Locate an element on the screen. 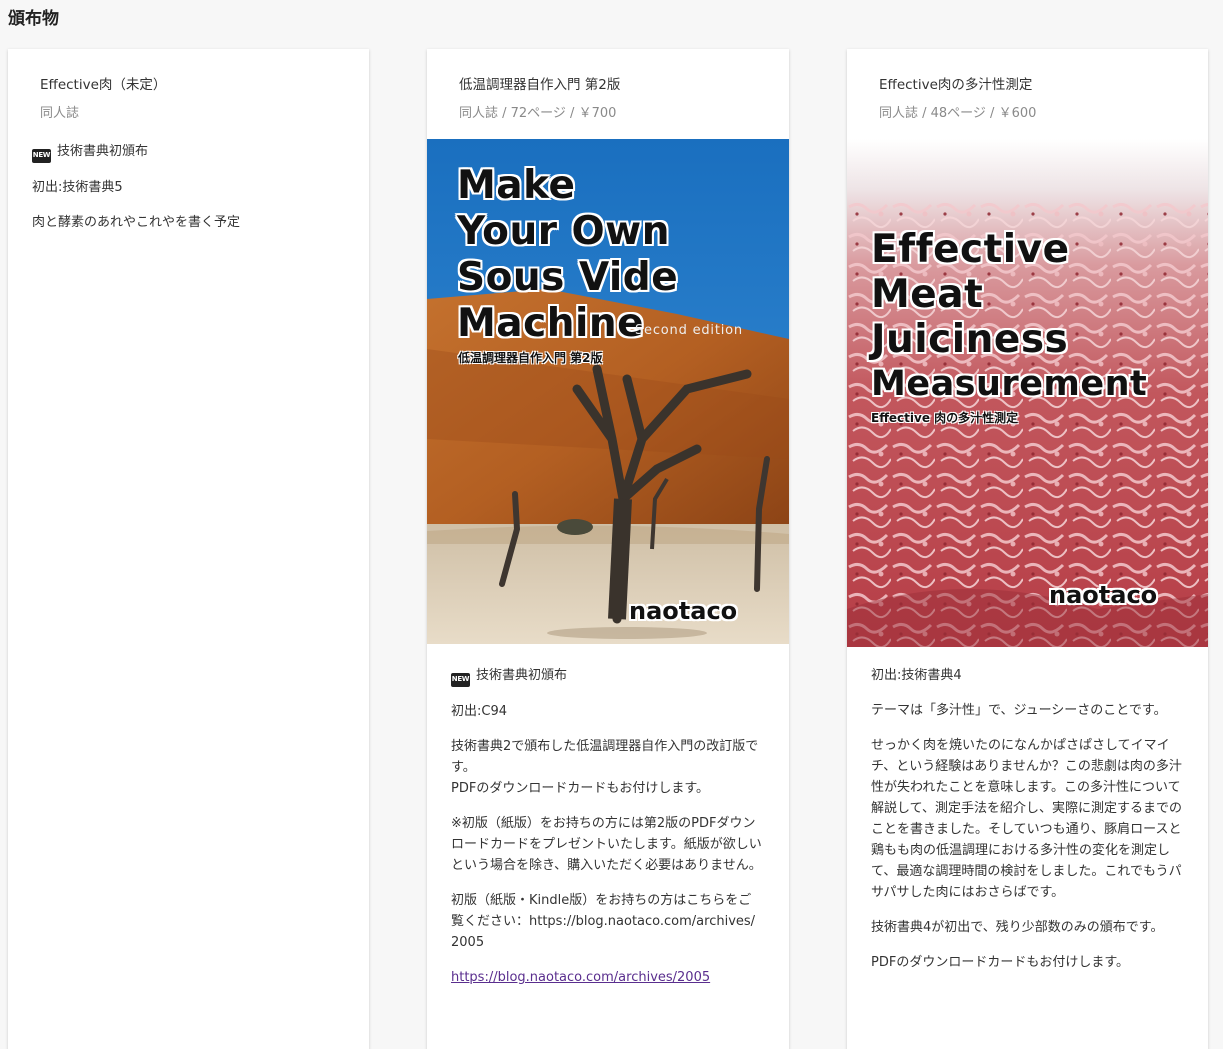  description-paragraph: 技術書典4が初出で、残り少部数のみの頒布です。 is located at coordinates (1017, 927).